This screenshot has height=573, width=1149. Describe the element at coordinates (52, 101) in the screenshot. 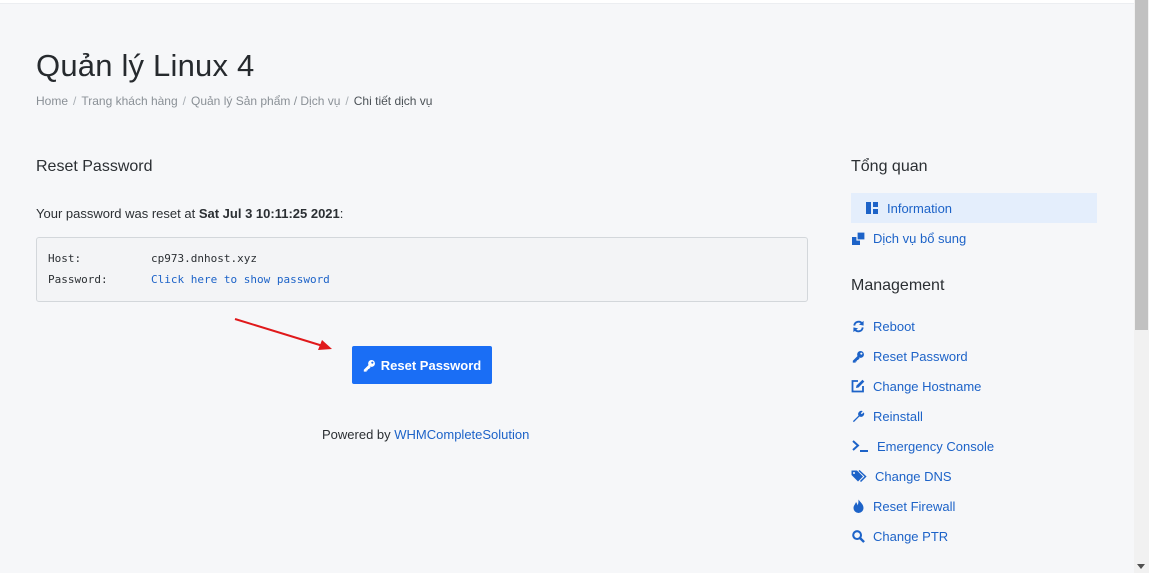

I see `breadcrumb-home: Home` at that location.